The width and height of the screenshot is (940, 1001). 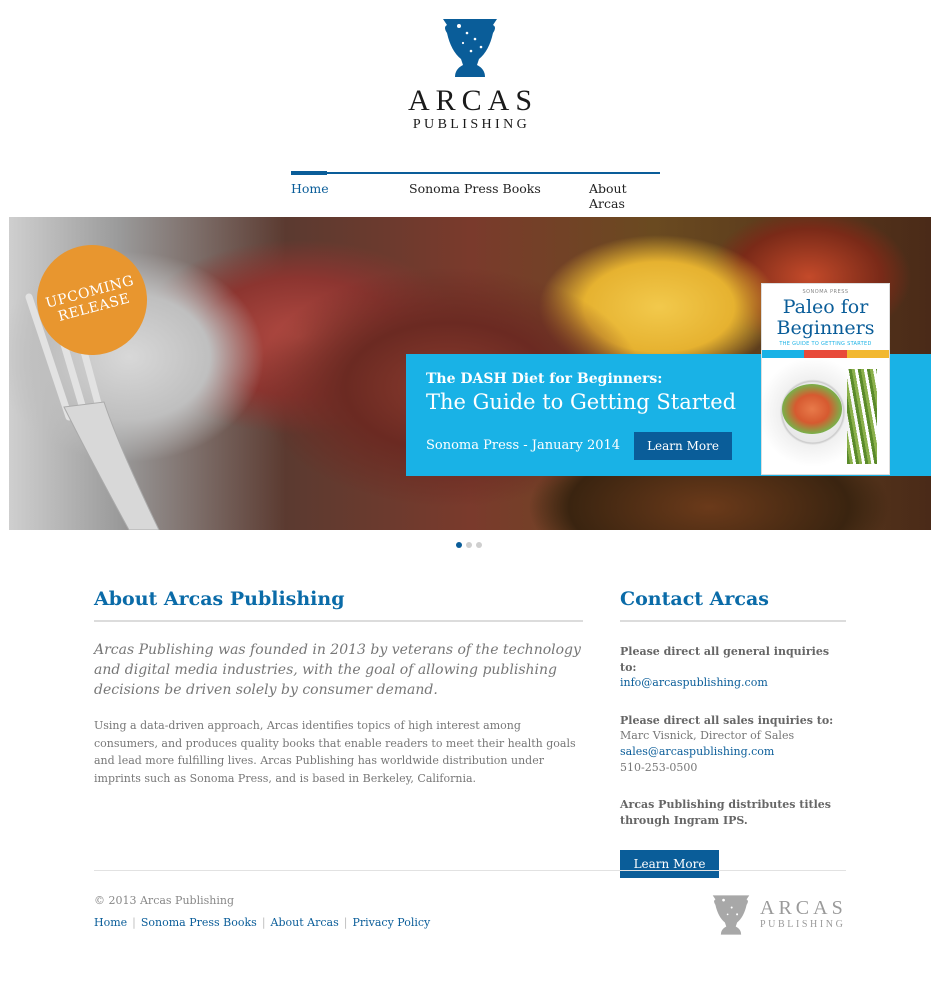 What do you see at coordinates (309, 173) in the screenshot?
I see `nav-active-indicator` at bounding box center [309, 173].